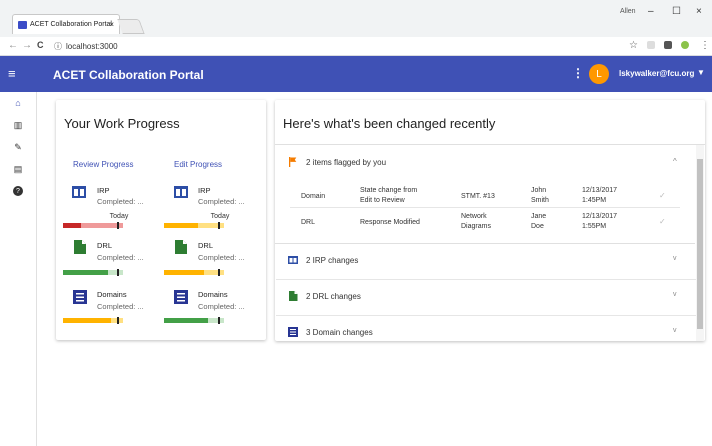  I want to click on card-title: Your Work Progress, so click(122, 123).